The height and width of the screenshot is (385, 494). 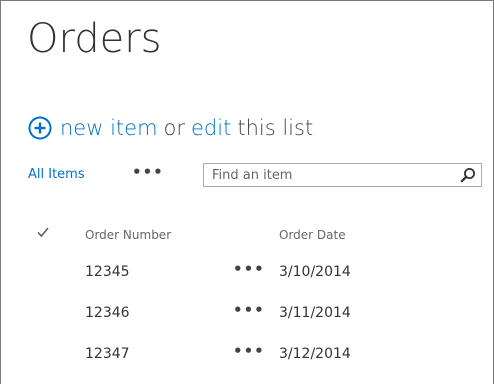 What do you see at coordinates (315, 313) in the screenshot?
I see `order-date-cell: 3/11/2014` at bounding box center [315, 313].